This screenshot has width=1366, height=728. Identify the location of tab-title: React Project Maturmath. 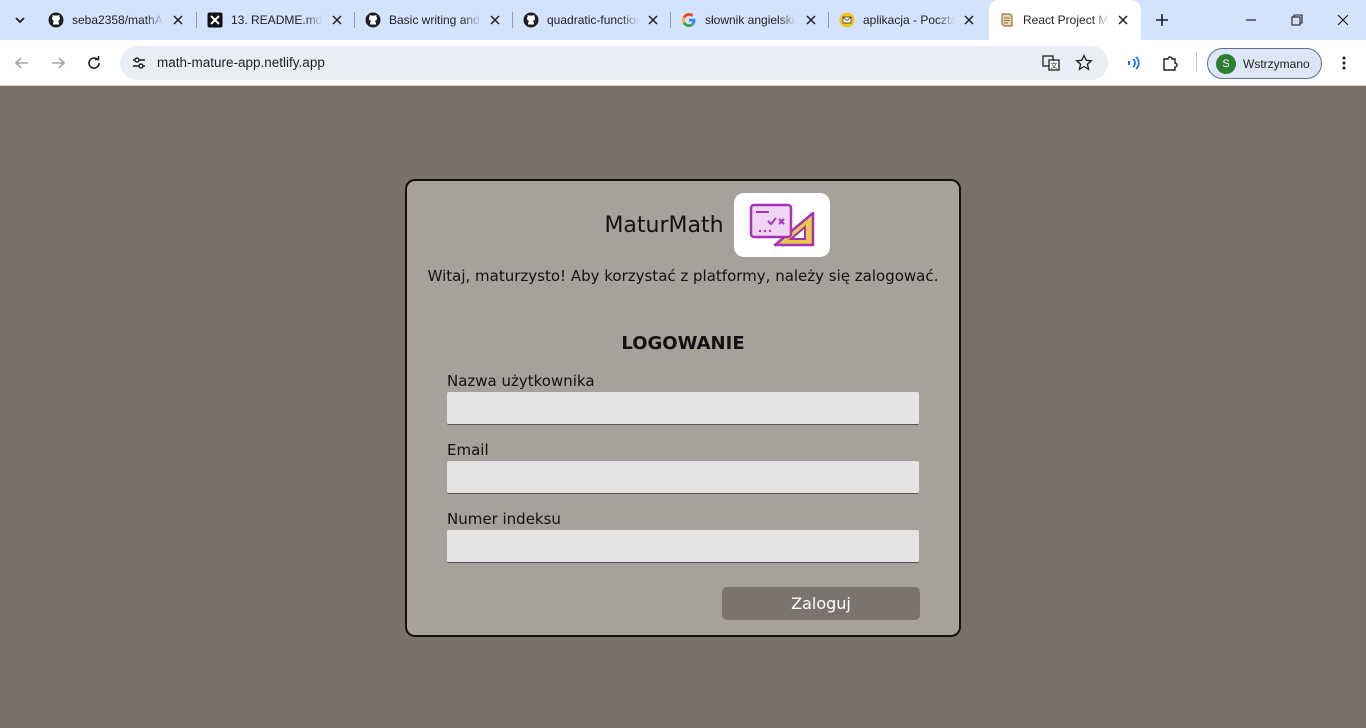
(1066, 20).